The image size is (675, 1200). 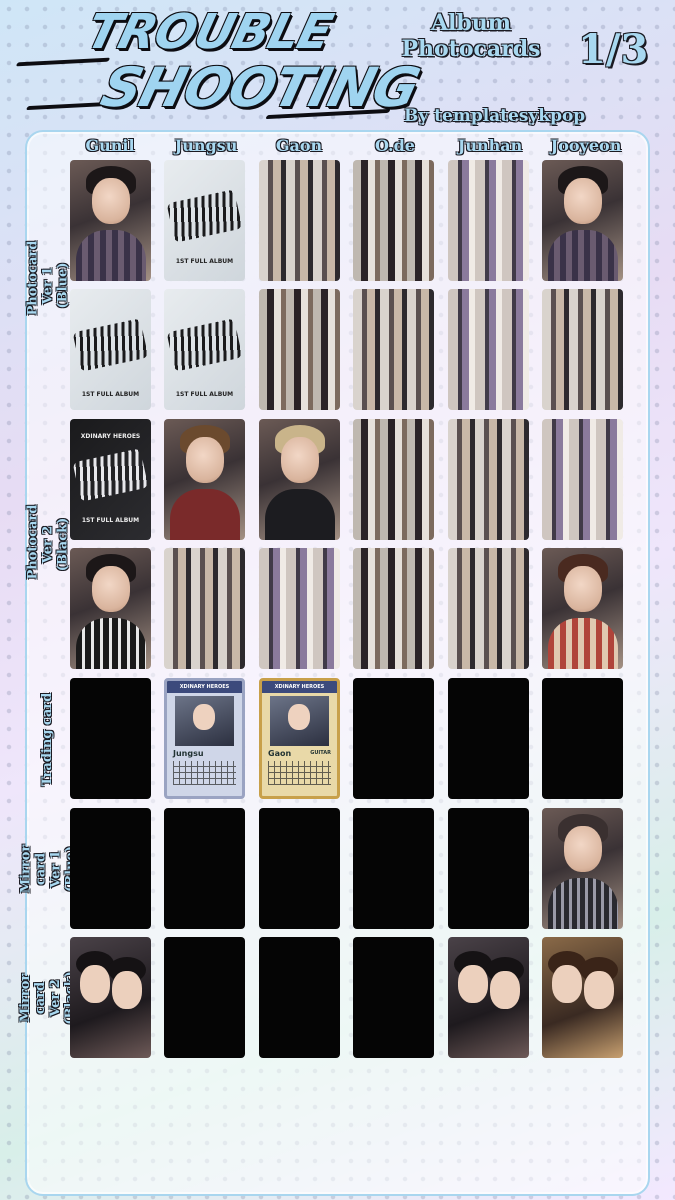 What do you see at coordinates (204, 220) in the screenshot?
I see `photocard-jungsu-ver1-a: 1ST FULL ALBUM` at bounding box center [204, 220].